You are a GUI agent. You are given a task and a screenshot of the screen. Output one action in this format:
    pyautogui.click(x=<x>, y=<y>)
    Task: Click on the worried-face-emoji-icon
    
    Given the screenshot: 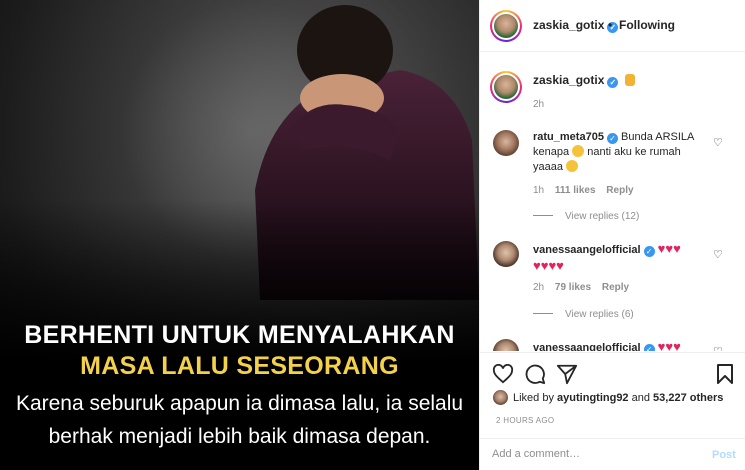 What is the action you would take?
    pyautogui.click(x=578, y=151)
    